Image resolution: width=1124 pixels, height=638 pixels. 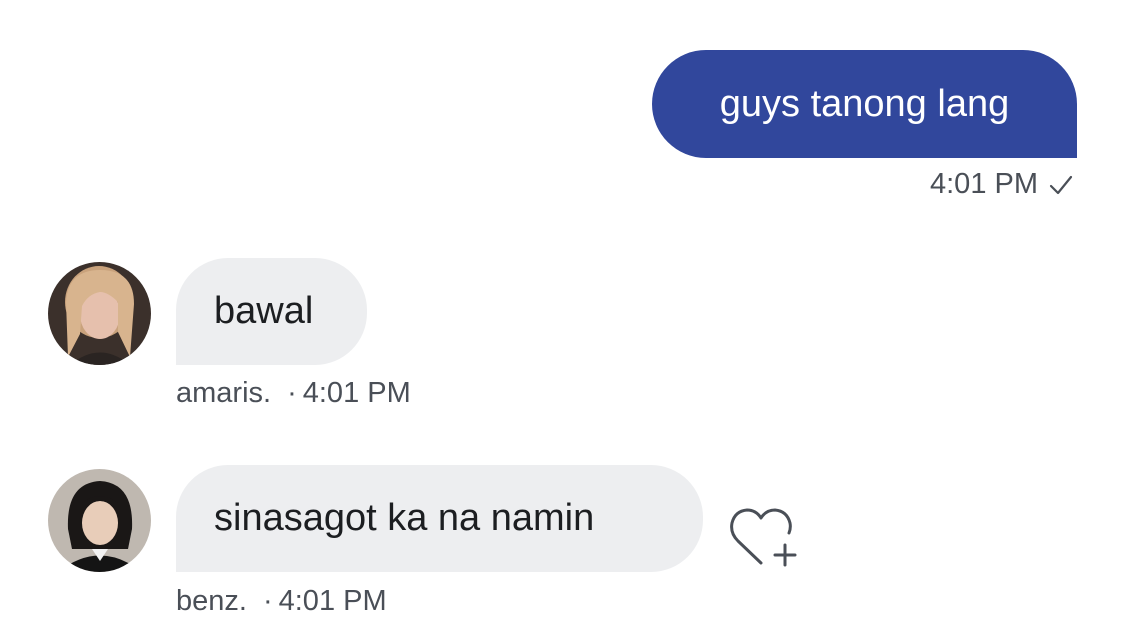 I want to click on message-meta: 4:01 PM, so click(x=1002, y=184).